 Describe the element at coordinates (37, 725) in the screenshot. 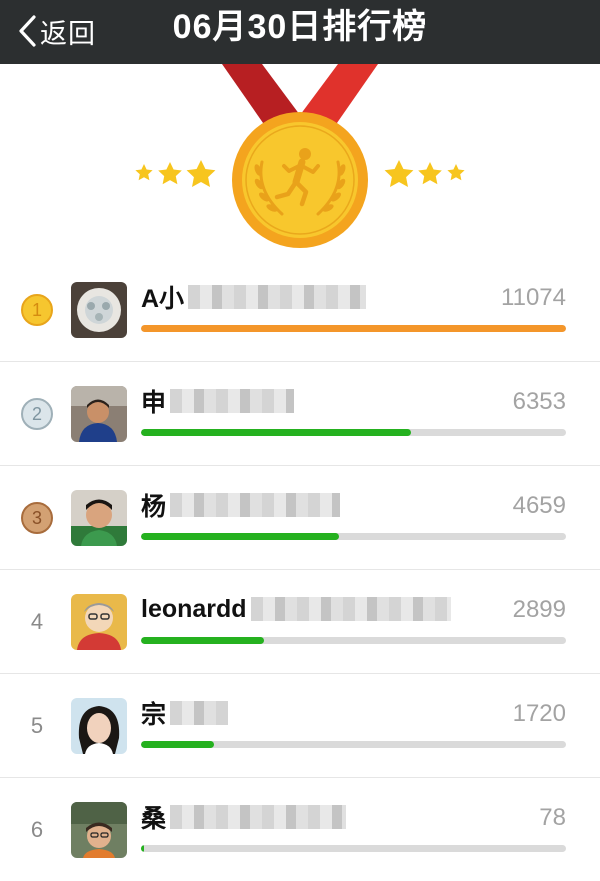

I see `rank-number: 5` at that location.